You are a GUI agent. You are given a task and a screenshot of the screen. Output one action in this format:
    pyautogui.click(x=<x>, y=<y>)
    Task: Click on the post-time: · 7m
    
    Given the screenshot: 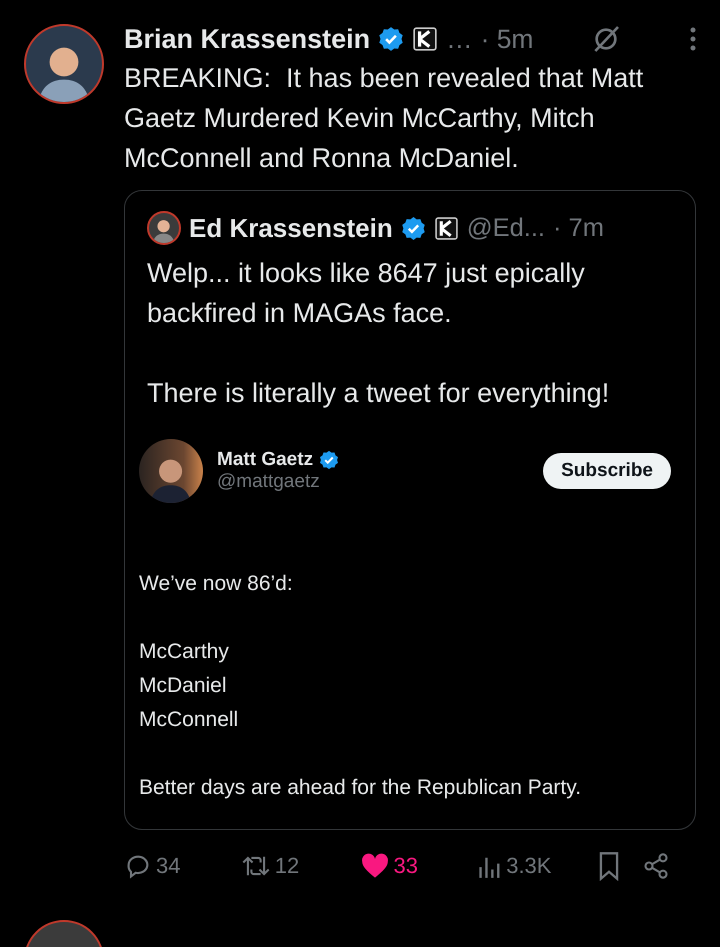 What is the action you would take?
    pyautogui.click(x=578, y=228)
    